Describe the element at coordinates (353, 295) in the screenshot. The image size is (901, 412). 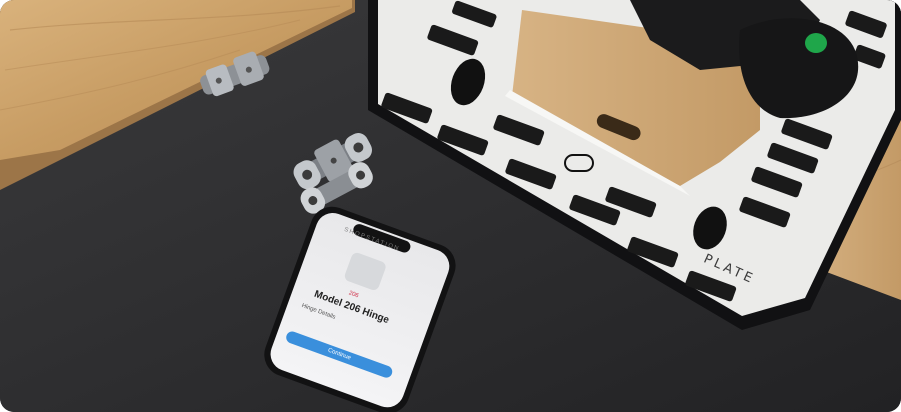
I see `product-badge: 206` at that location.